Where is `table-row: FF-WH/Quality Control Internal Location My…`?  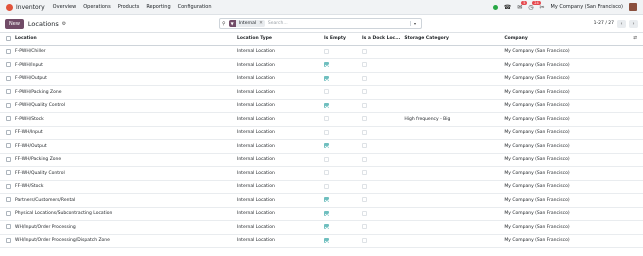 table-row: FF-WH/Quality Control Internal Location My… is located at coordinates (321, 173).